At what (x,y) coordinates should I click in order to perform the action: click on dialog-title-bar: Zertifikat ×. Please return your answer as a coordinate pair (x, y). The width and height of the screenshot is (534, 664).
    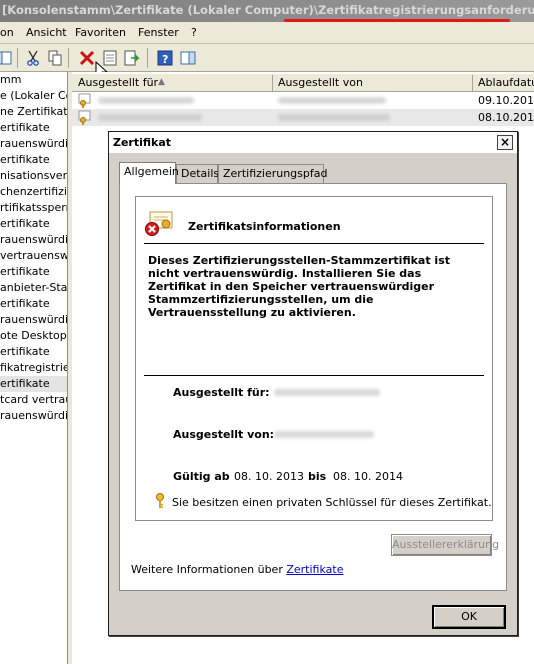
    Looking at the image, I should click on (313, 143).